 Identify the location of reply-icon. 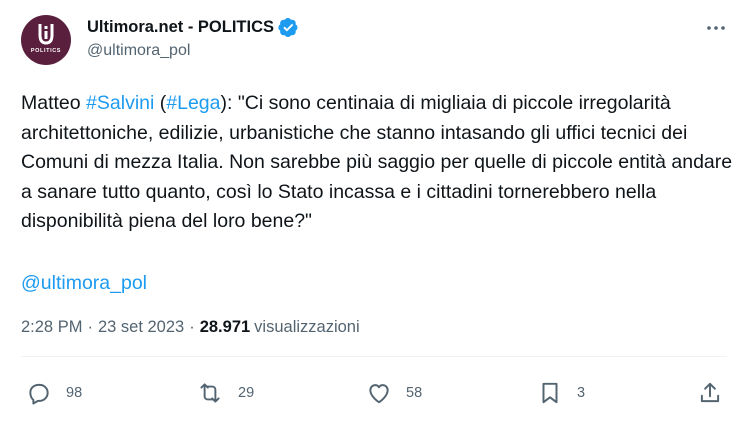
(39, 394).